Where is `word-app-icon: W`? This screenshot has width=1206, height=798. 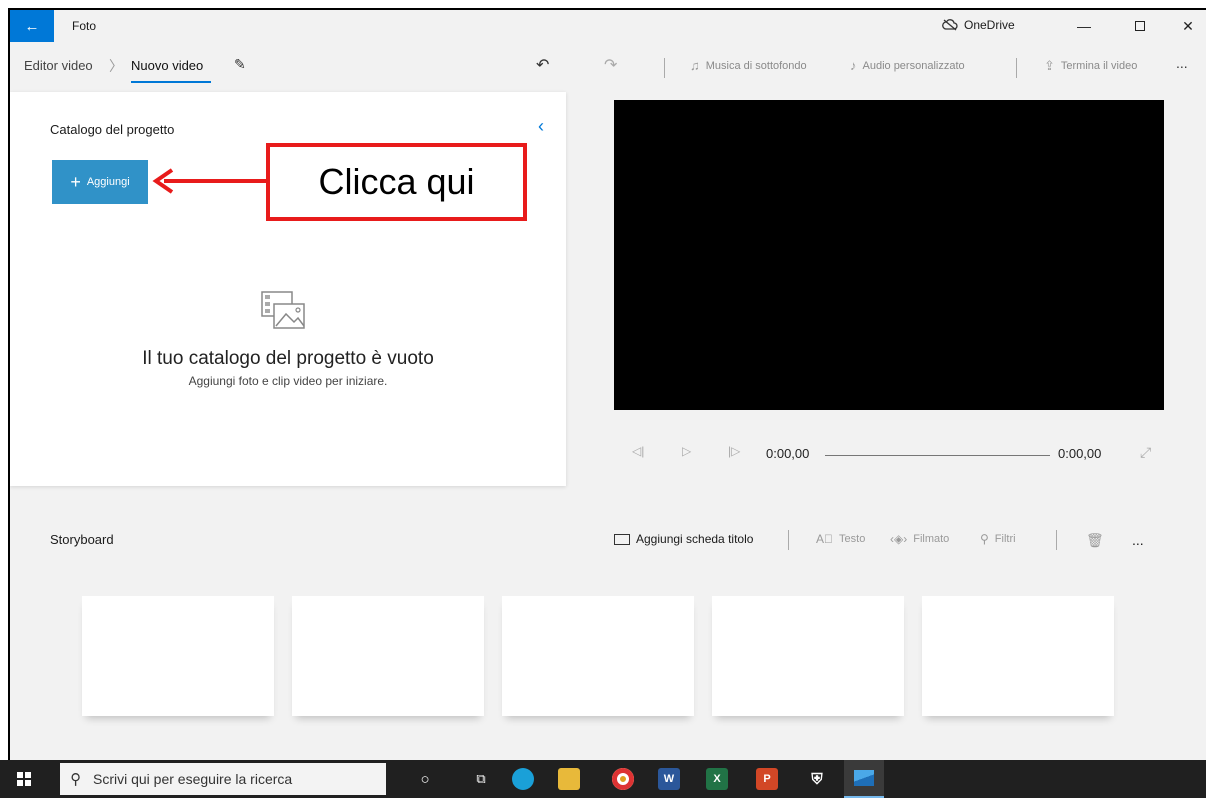 word-app-icon: W is located at coordinates (669, 779).